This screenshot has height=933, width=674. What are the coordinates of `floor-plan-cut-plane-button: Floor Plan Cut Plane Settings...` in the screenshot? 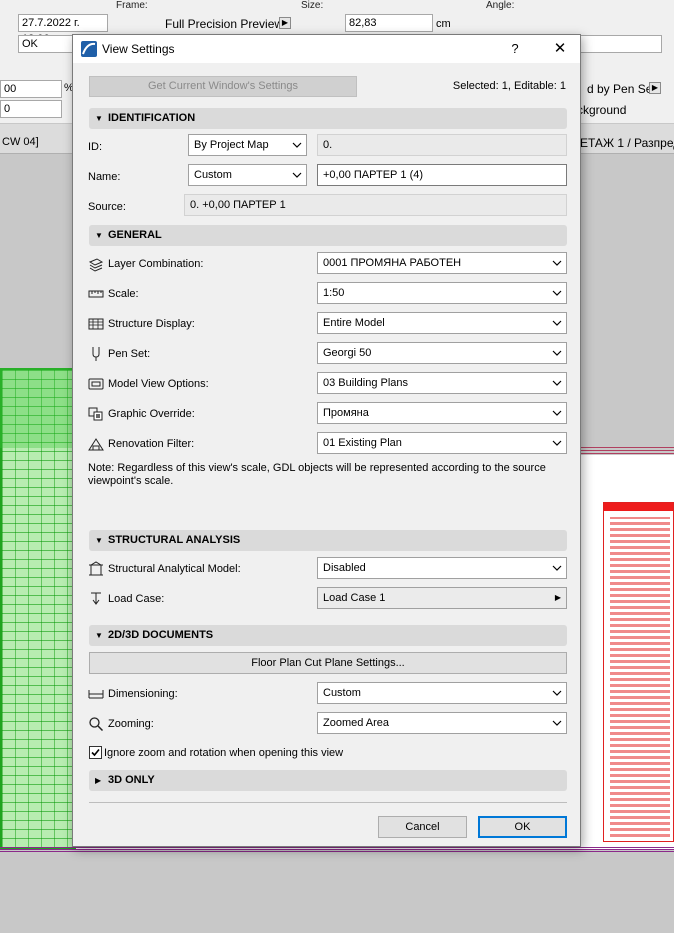 It's located at (328, 663).